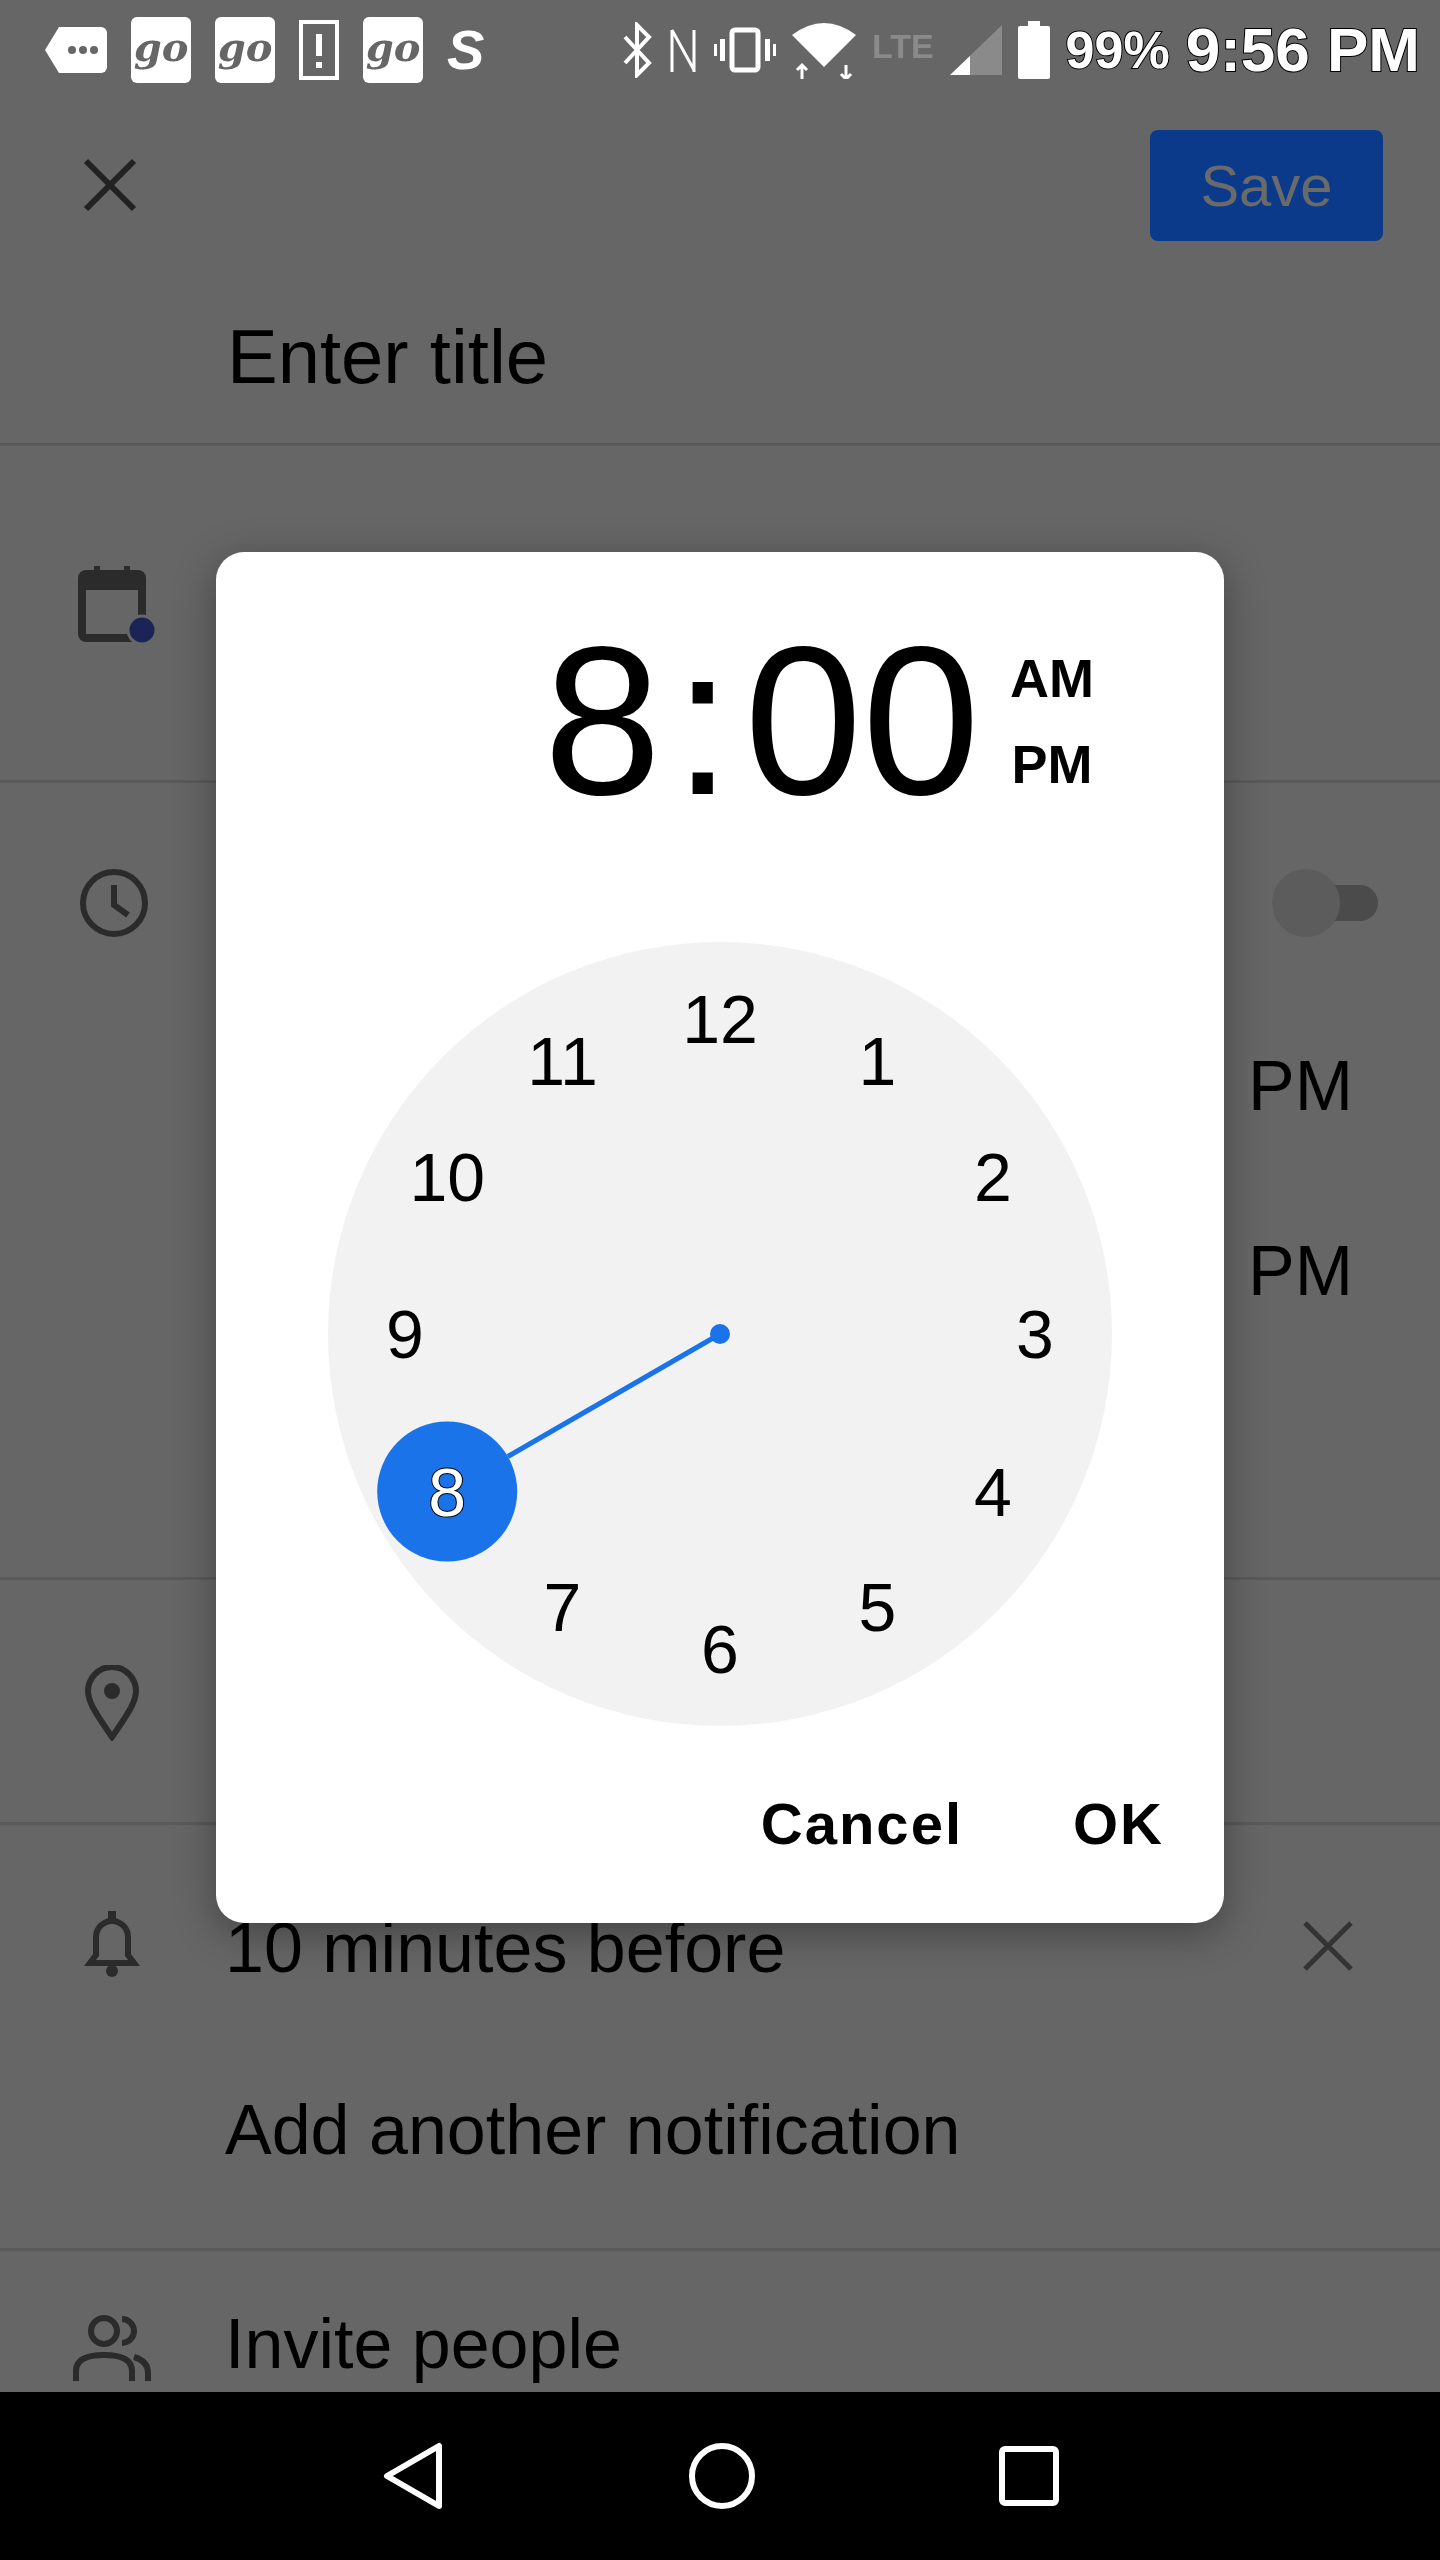 The height and width of the screenshot is (2560, 1440). Describe the element at coordinates (1328, 1946) in the screenshot. I see `remove-icon` at that location.